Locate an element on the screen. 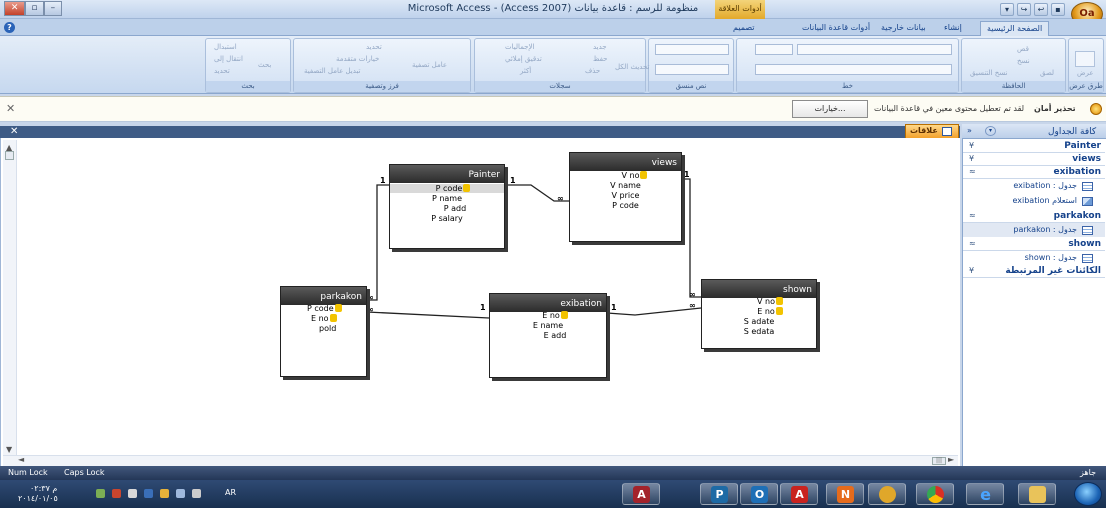  table-field: E name is located at coordinates (548, 325).